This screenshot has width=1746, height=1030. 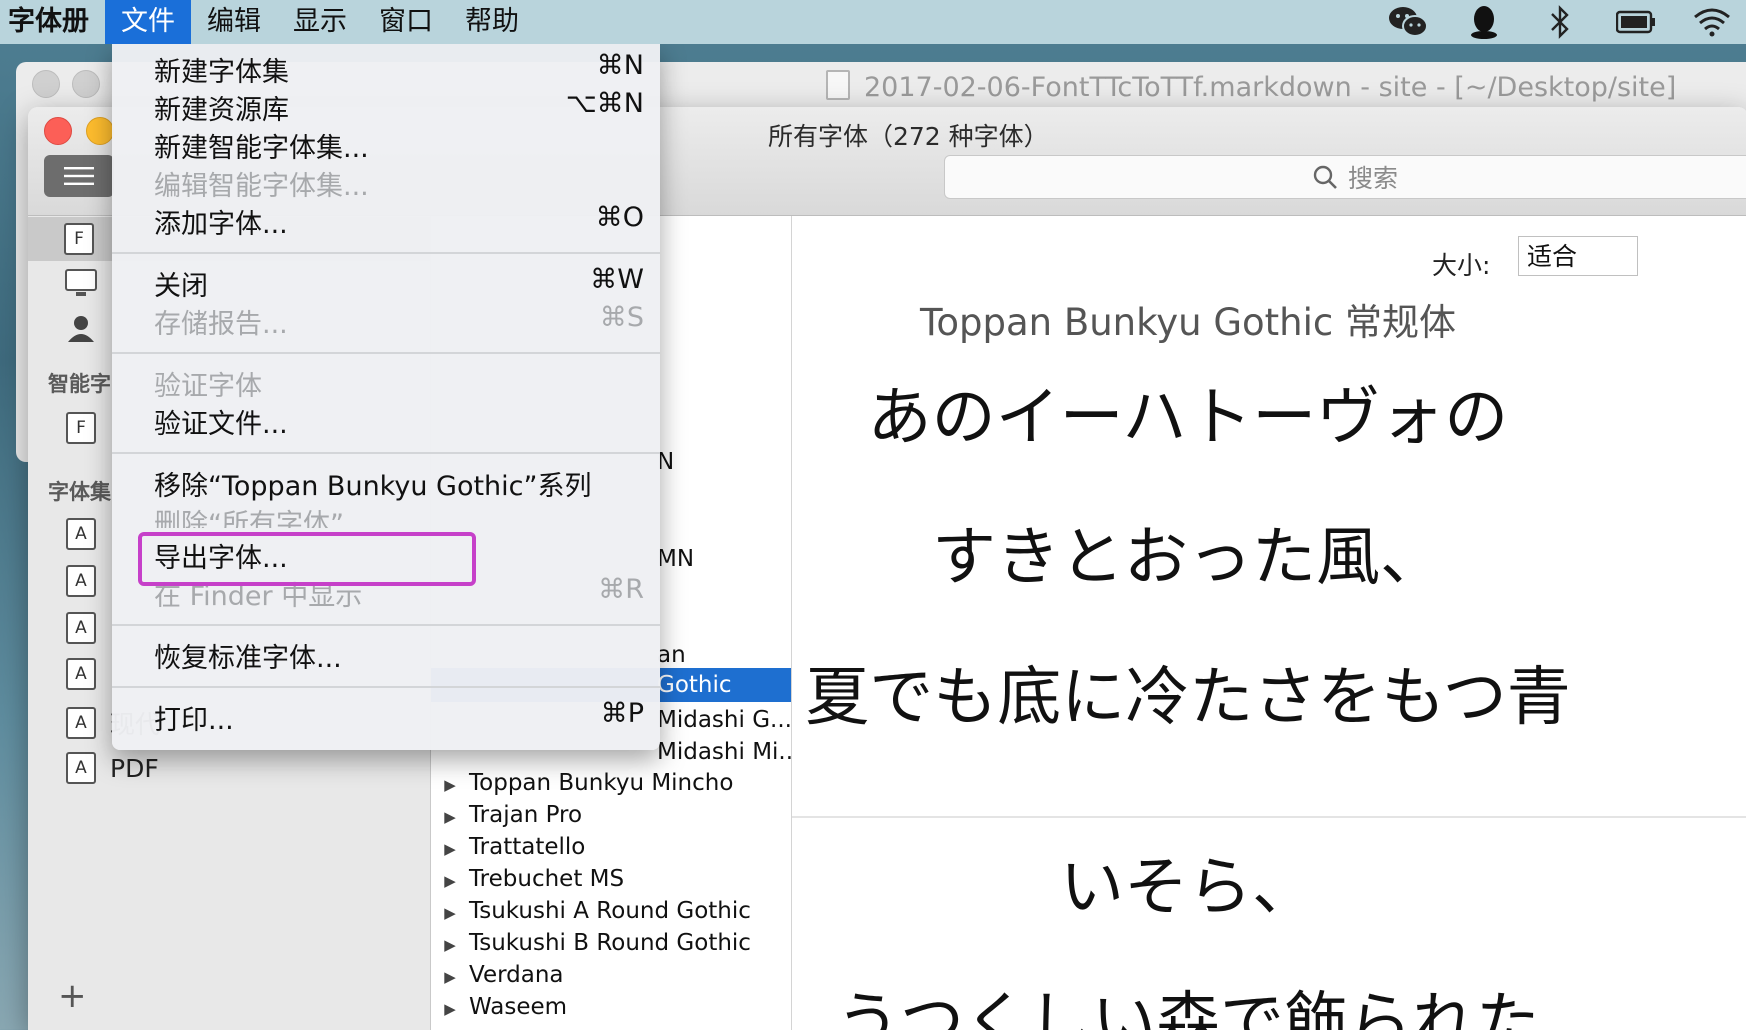 I want to click on wechat-icon, so click(x=1408, y=22).